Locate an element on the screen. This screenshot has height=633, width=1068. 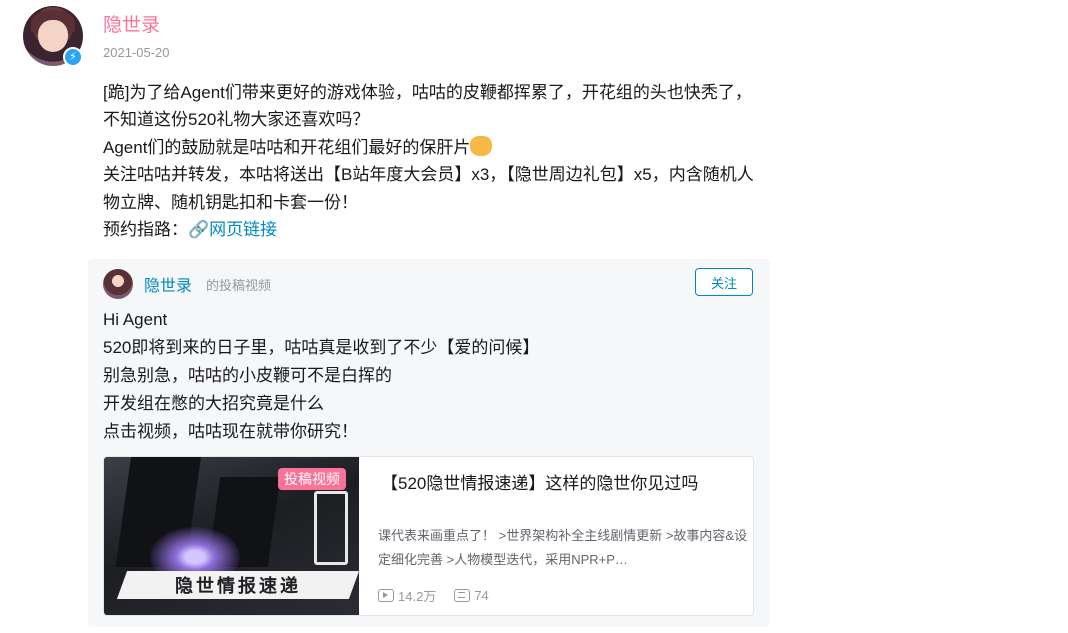
video-title: 【520隐世情报速递】这样的隐世你见过吗 is located at coordinates (539, 481).